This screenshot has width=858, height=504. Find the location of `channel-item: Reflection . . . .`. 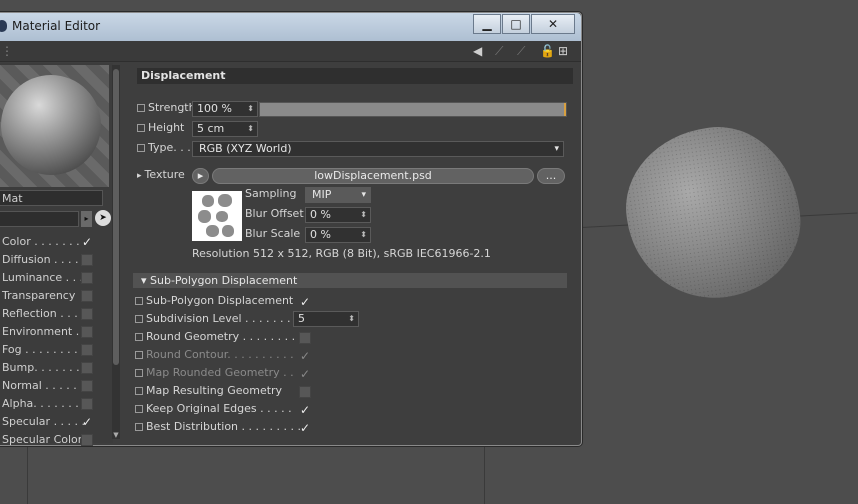

channel-item: Reflection . . . . is located at coordinates (52, 314).